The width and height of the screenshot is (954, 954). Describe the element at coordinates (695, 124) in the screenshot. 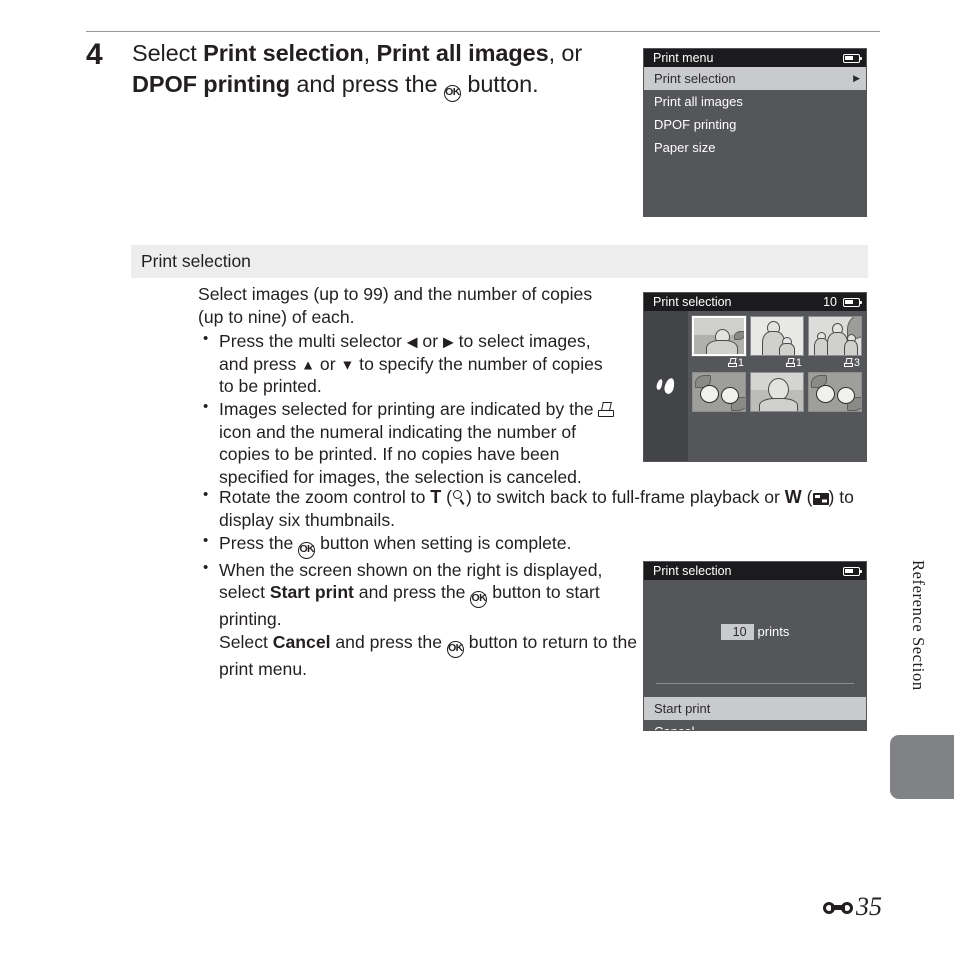

I see `menu-item-label: DPOF printing` at that location.